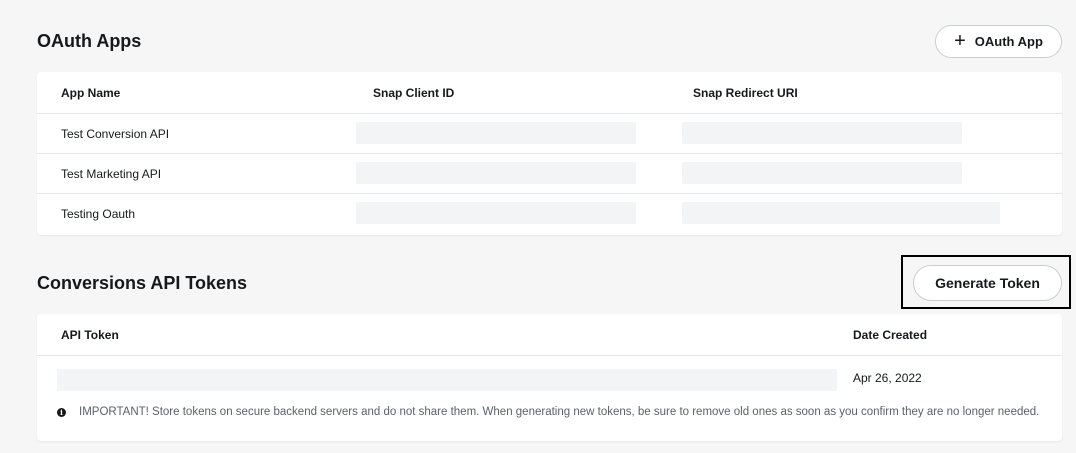 This screenshot has height=453, width=1076. Describe the element at coordinates (111, 174) in the screenshot. I see `app-name-cell: Test Marketing API` at that location.